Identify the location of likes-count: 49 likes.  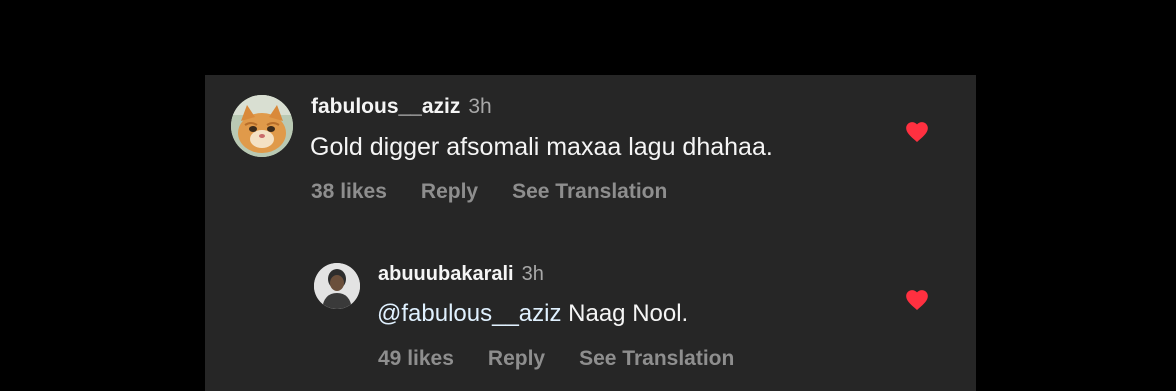
(416, 359).